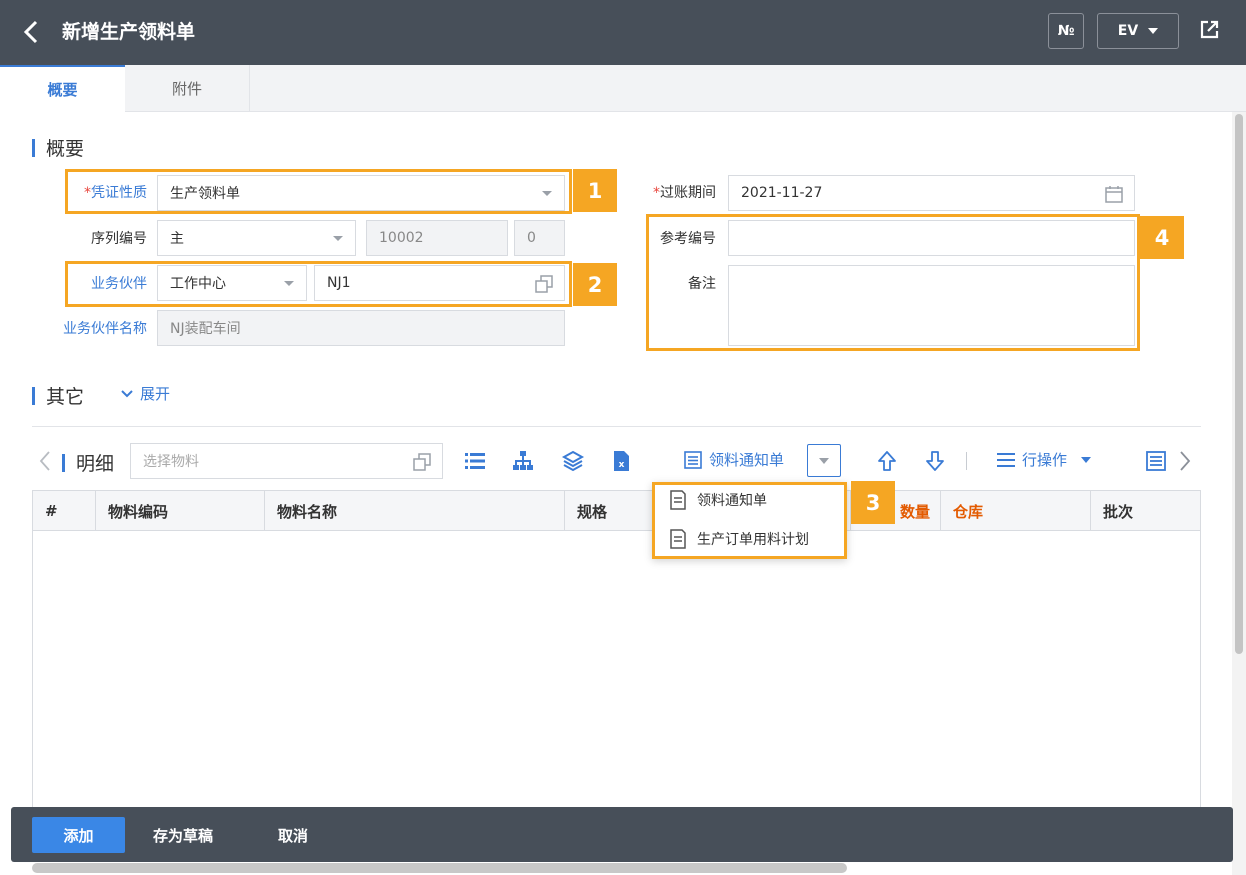  What do you see at coordinates (1156, 461) in the screenshot?
I see `column-settings-icon` at bounding box center [1156, 461].